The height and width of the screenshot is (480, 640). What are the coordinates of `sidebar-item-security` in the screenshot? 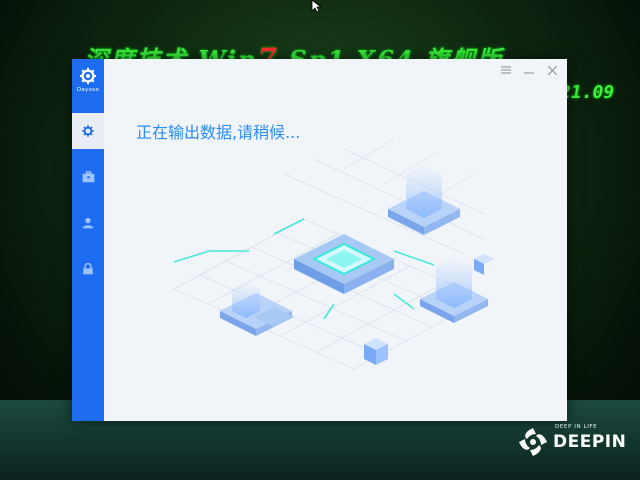 It's located at (88, 269).